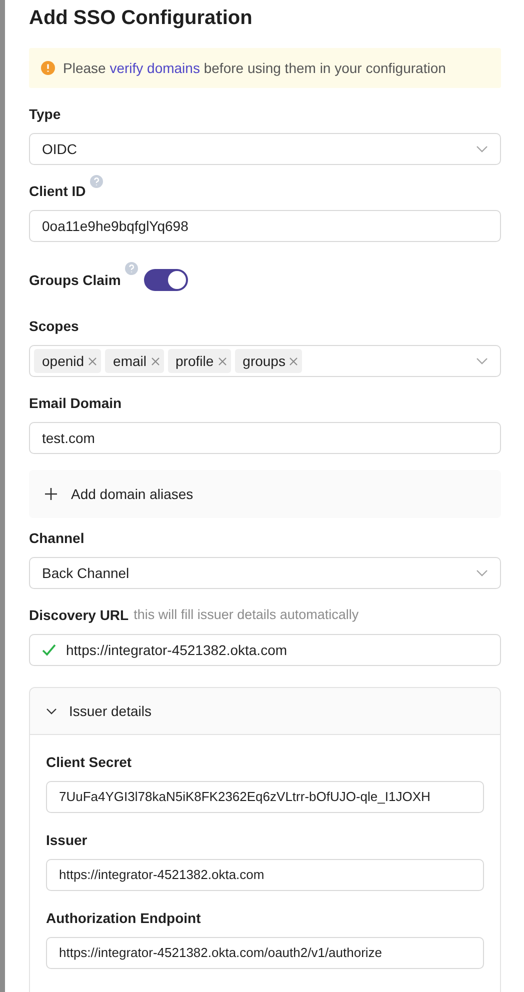 This screenshot has height=992, width=524. I want to click on input-field: https://integrator-4521382.okta.com, so click(265, 875).